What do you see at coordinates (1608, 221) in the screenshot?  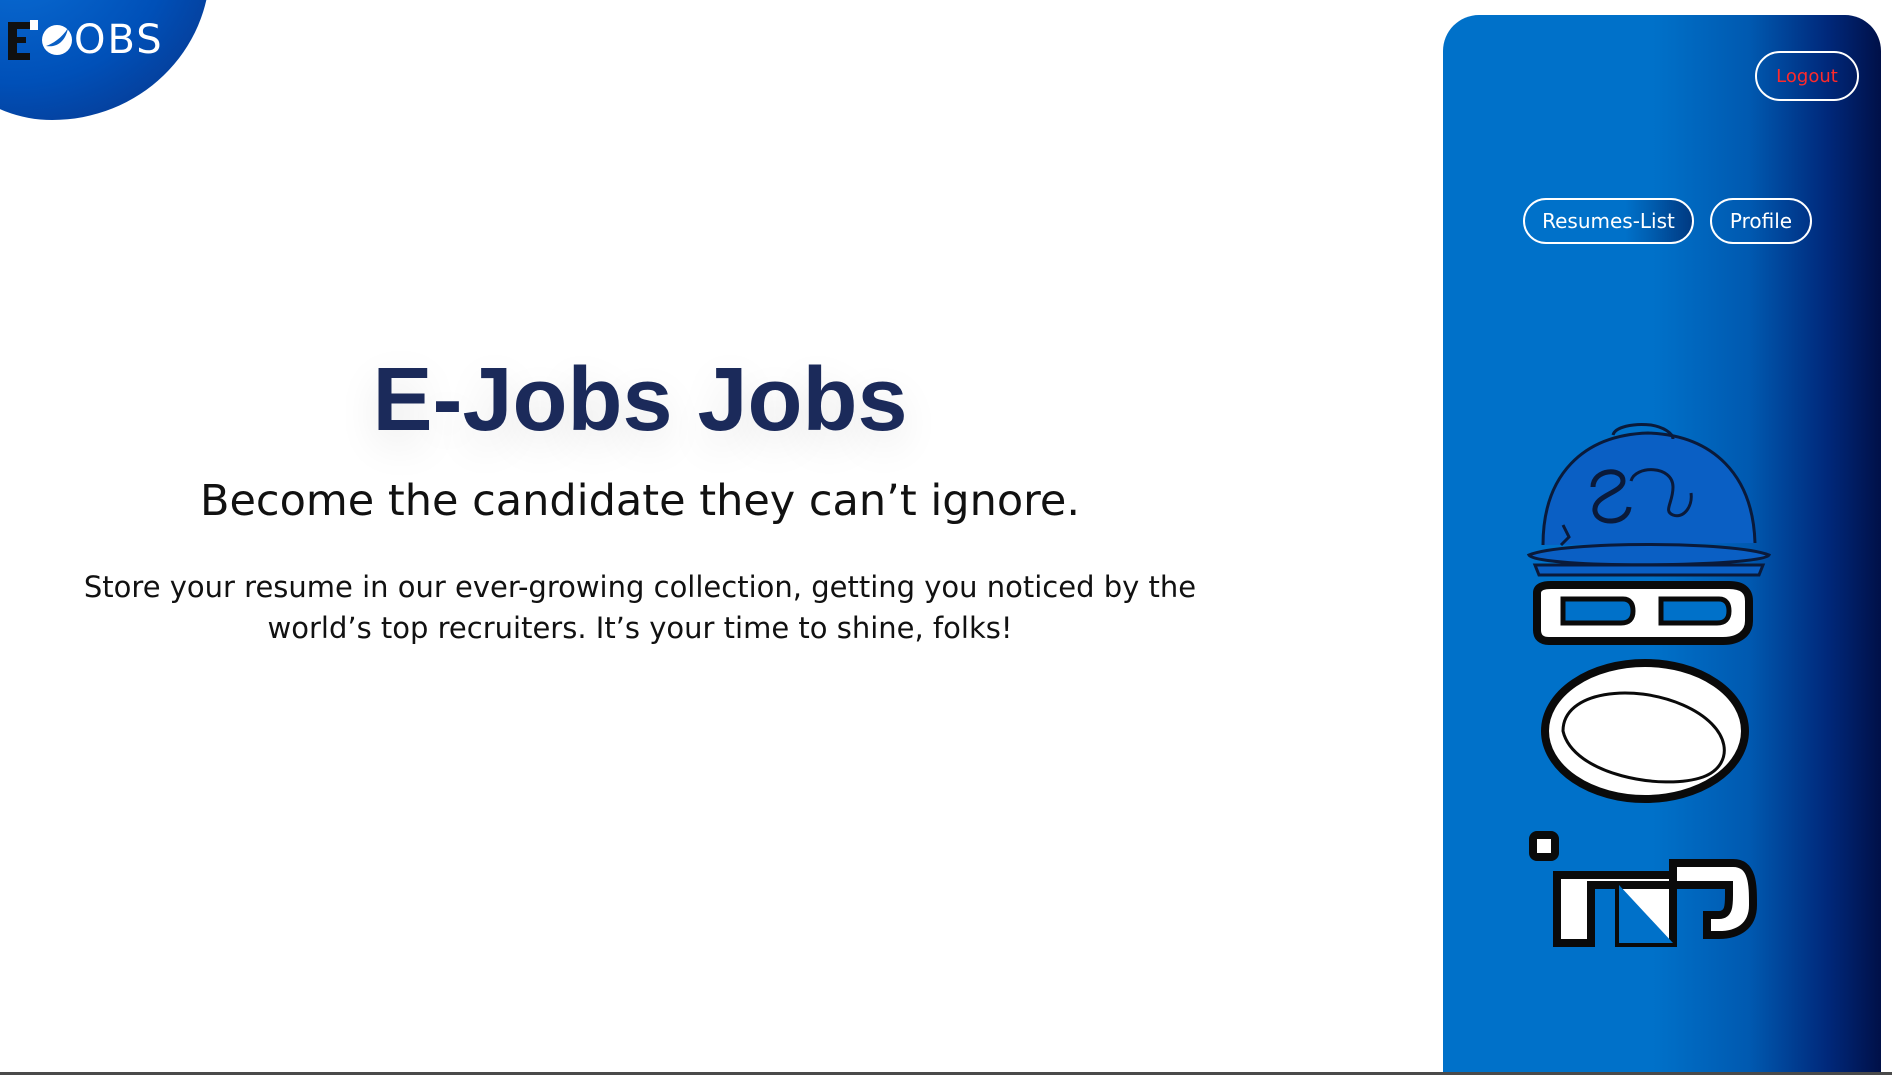 I see `nav-resumes-list-button: Resumes-List` at bounding box center [1608, 221].